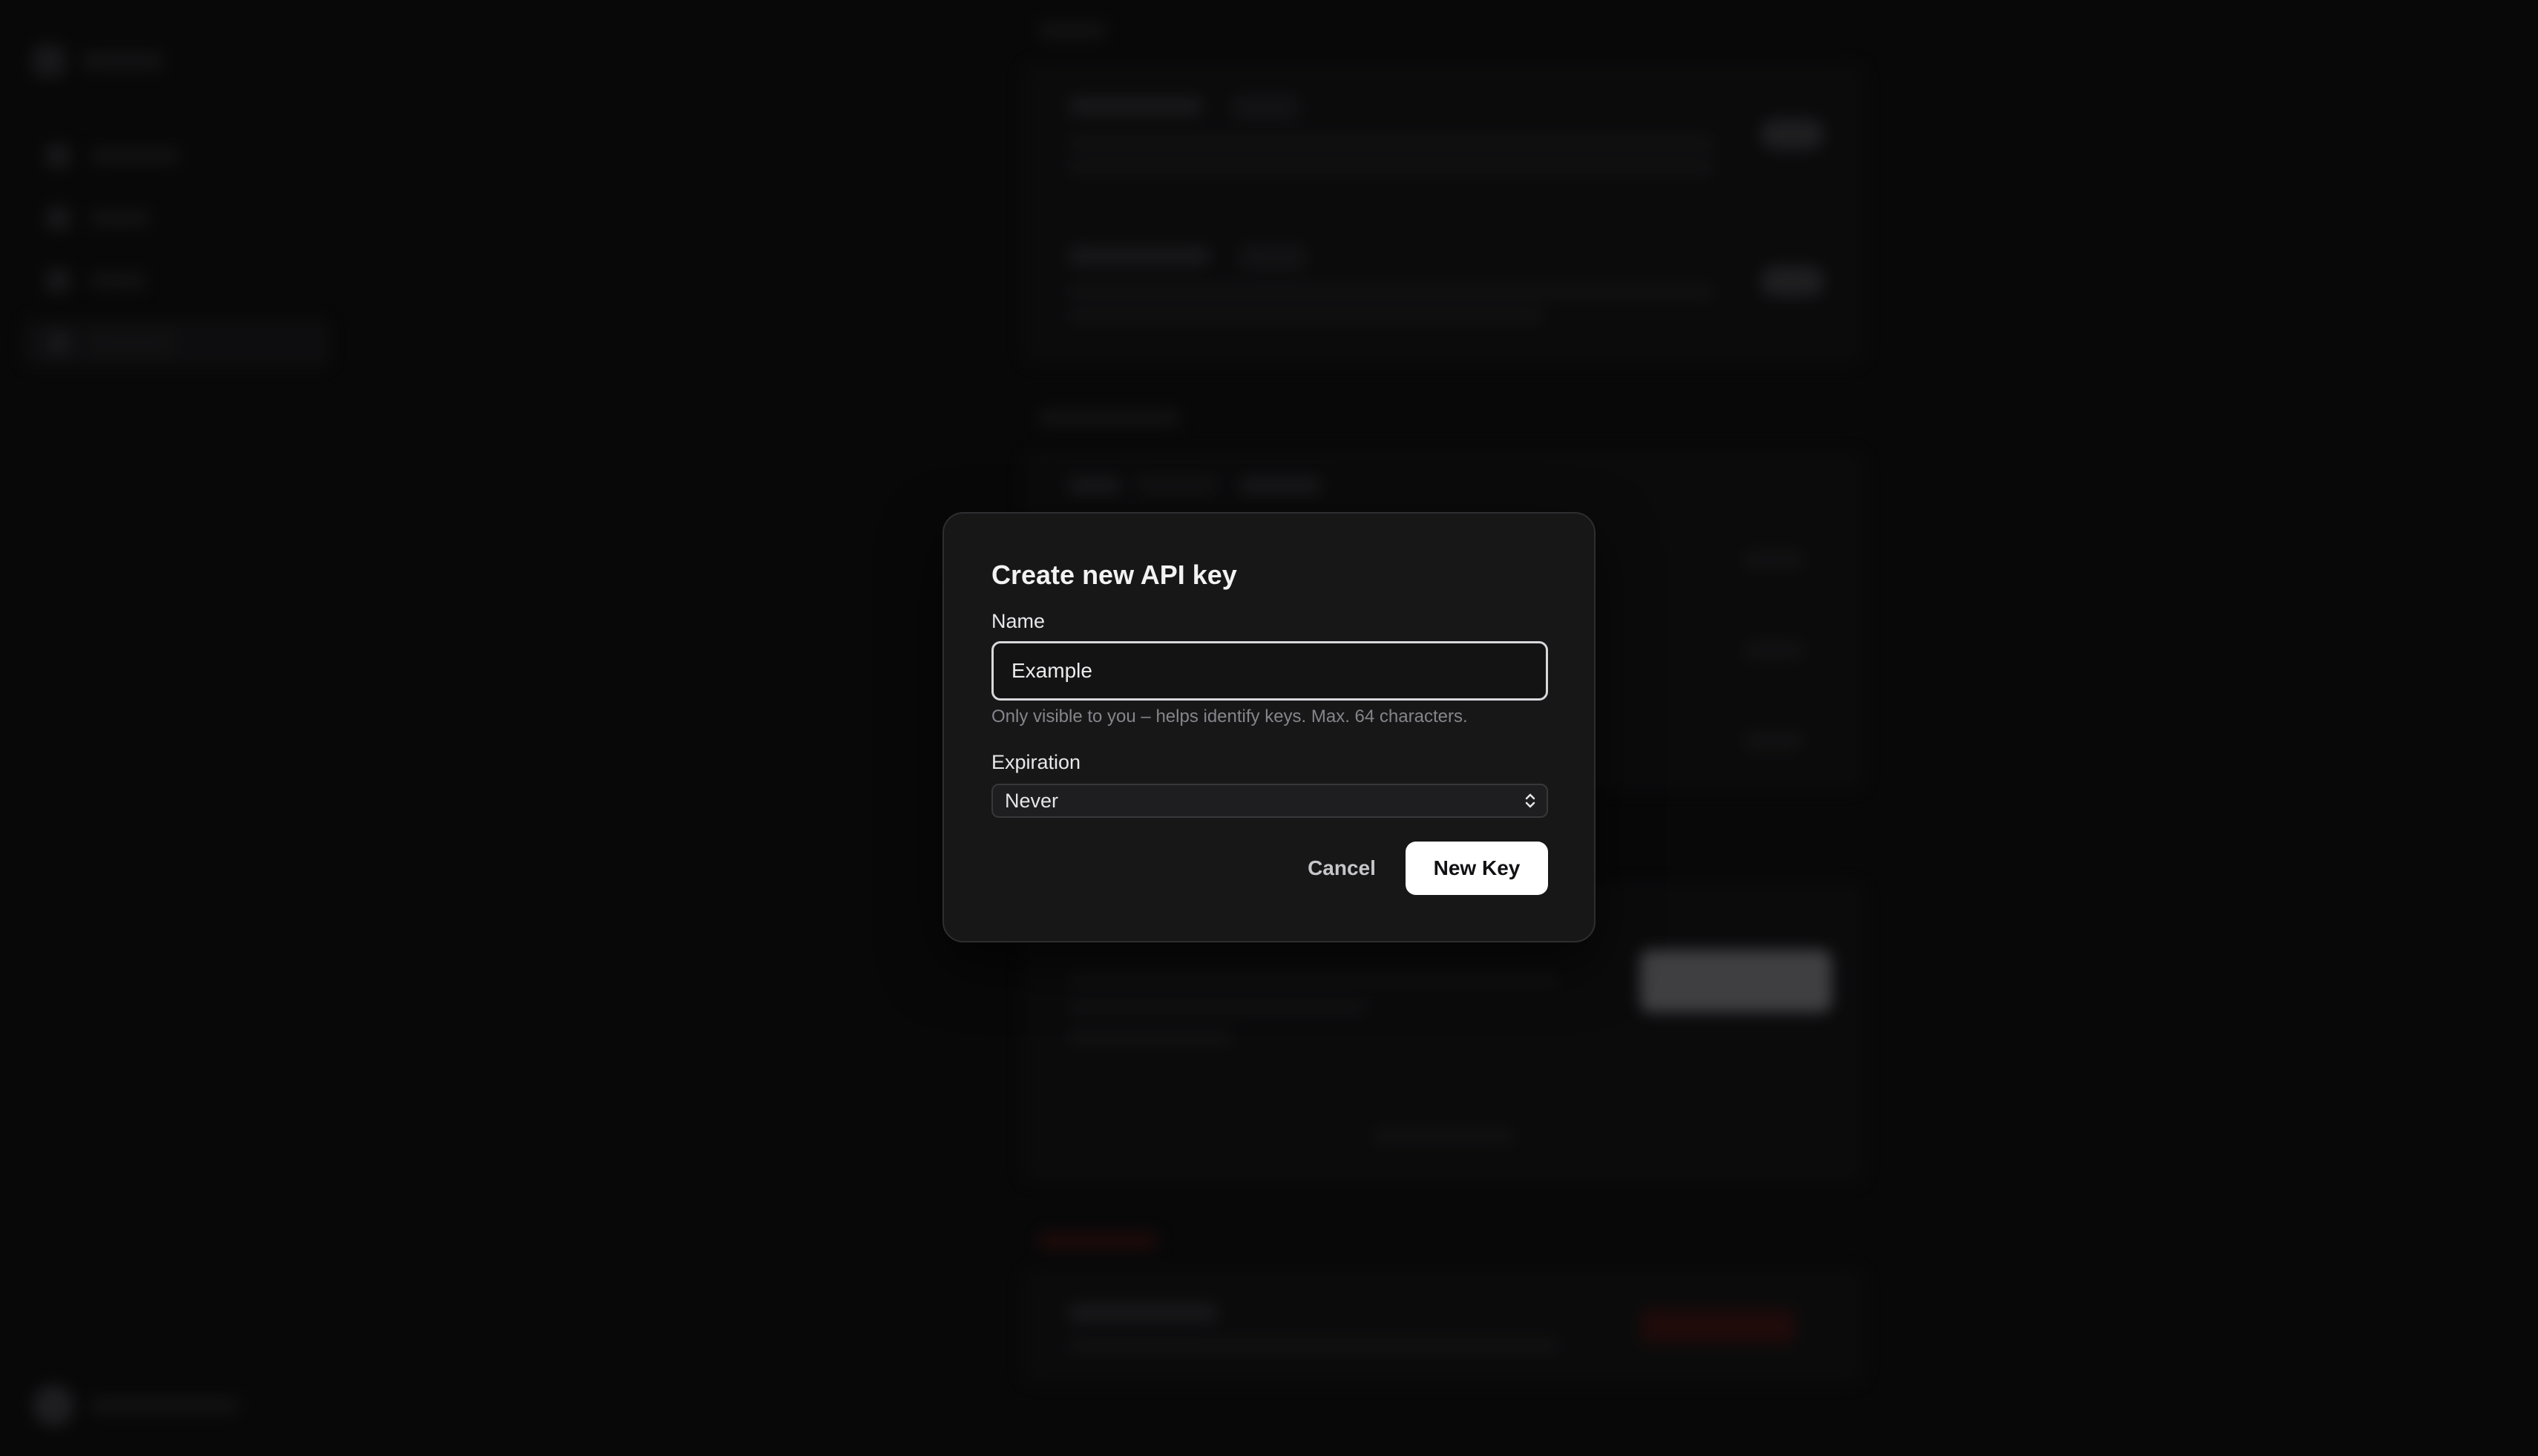  What do you see at coordinates (1269, 801) in the screenshot?
I see `expiration-select: Never` at bounding box center [1269, 801].